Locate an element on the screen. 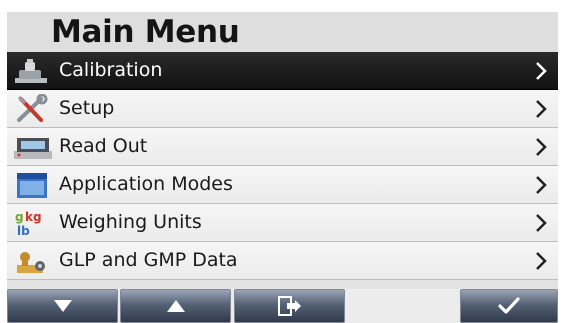 This screenshot has height=323, width=567. menu-item-label: Application Modes is located at coordinates (146, 184).